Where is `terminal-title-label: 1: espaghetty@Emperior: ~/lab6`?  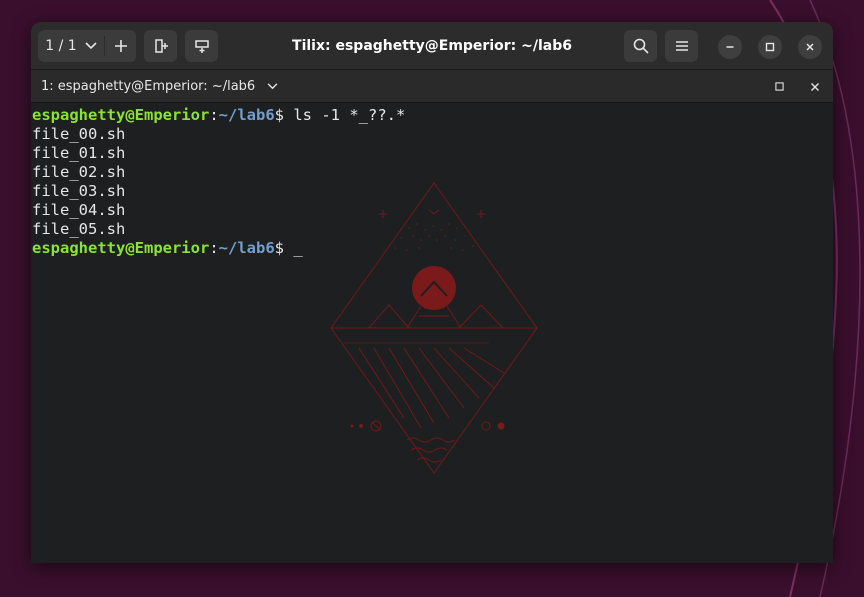
terminal-title-label: 1: espaghetty@Emperior: ~/lab6 is located at coordinates (148, 86).